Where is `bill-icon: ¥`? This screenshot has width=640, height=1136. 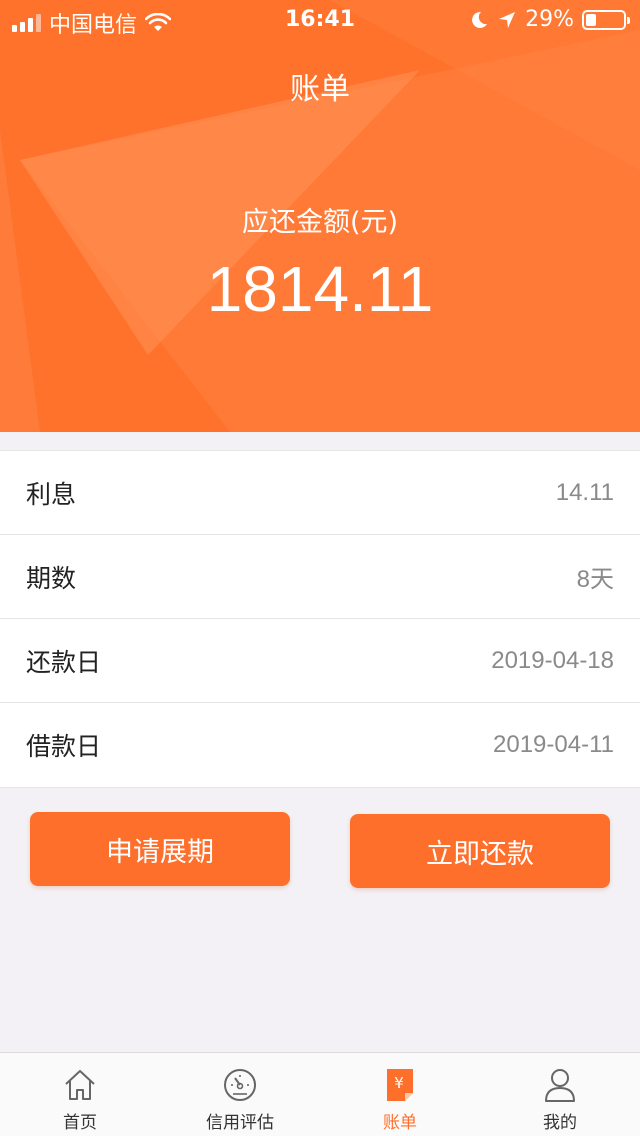 bill-icon: ¥ is located at coordinates (400, 1085).